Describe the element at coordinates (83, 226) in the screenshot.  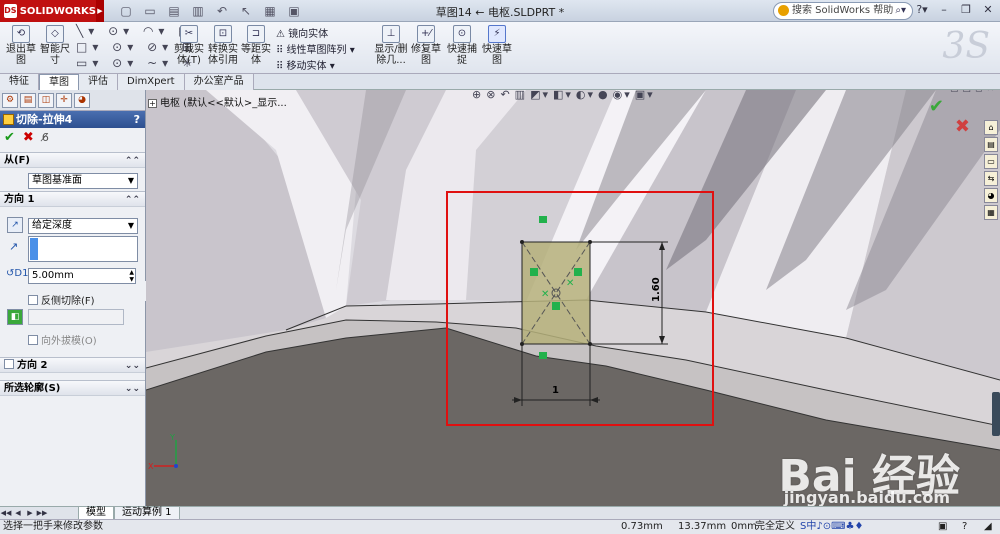
I see `end-condition-select: 给定深度 ▼` at that location.